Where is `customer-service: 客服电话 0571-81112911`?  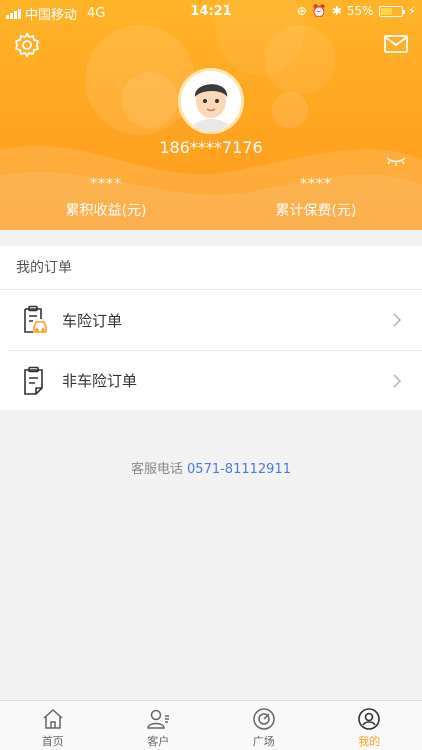 customer-service: 客服电话 0571-81112911 is located at coordinates (211, 467).